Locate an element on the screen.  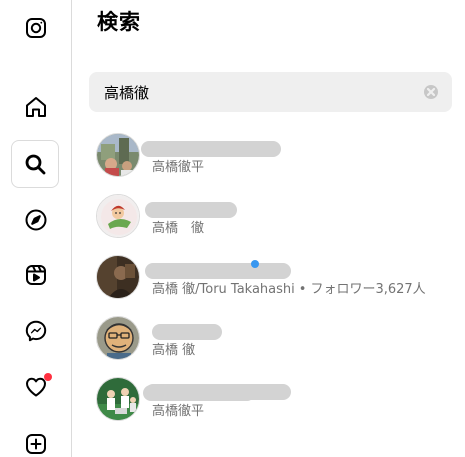
follower-count: フォロワー3,627人 is located at coordinates (368, 289).